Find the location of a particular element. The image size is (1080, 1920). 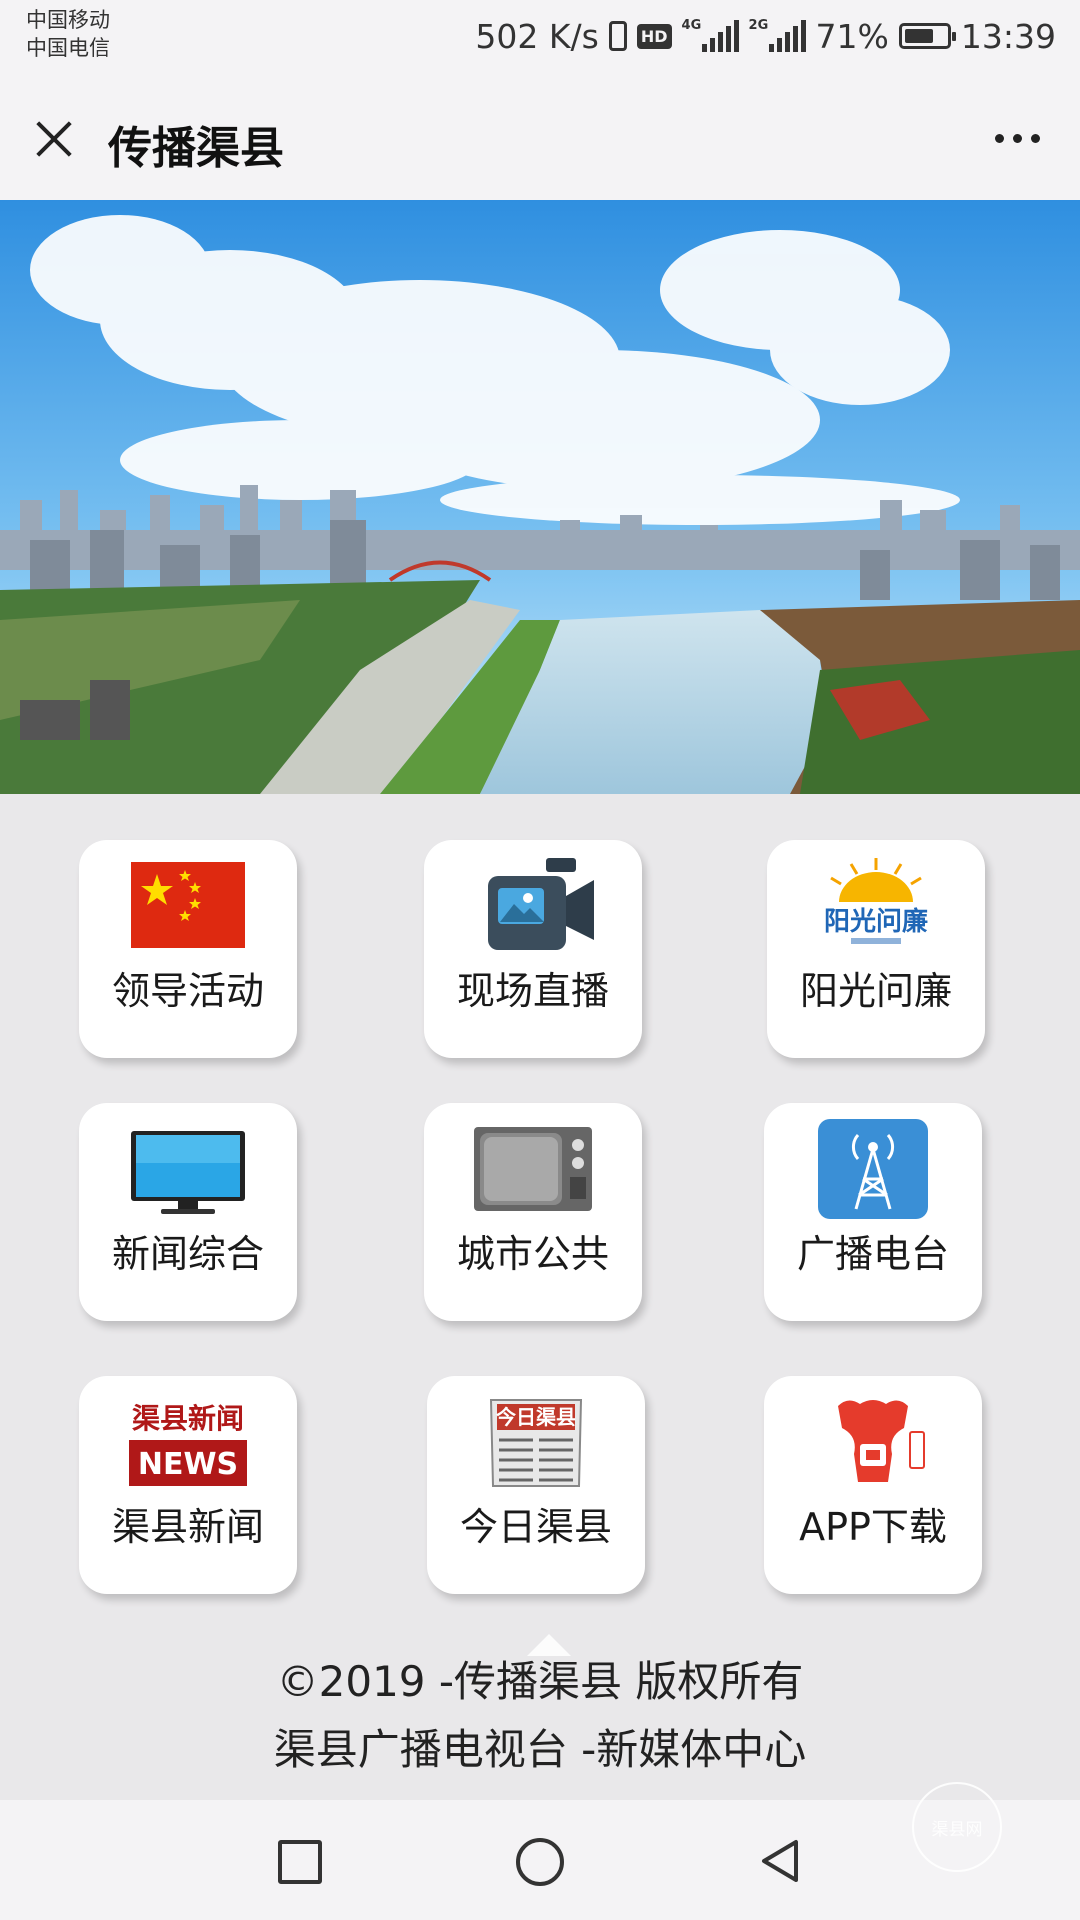

signal-2g-icon: 2G is located at coordinates (777, 35).